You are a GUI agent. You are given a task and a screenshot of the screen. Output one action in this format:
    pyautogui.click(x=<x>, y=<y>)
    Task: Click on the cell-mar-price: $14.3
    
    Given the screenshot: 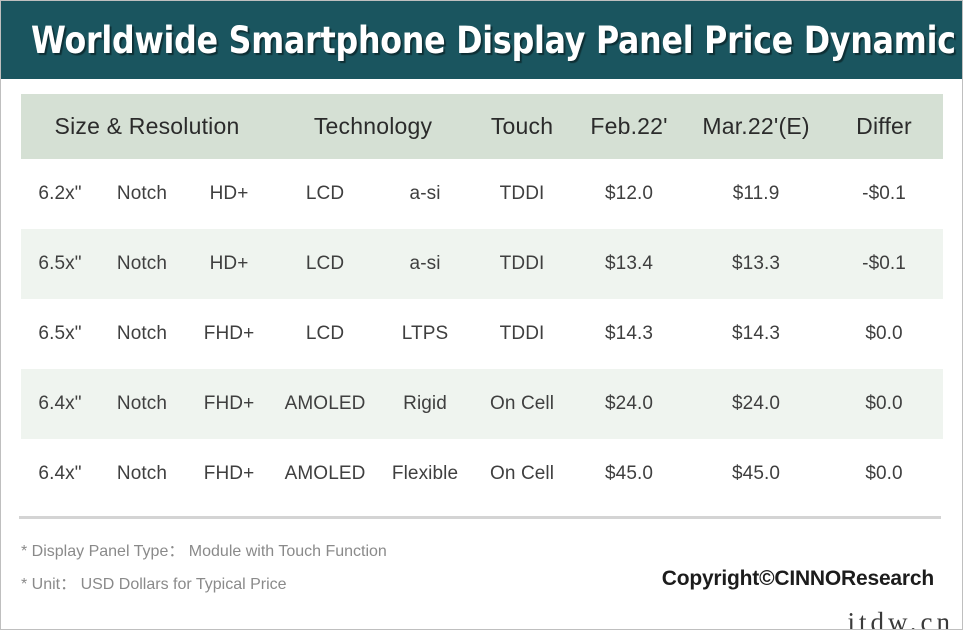 What is the action you would take?
    pyautogui.click(x=756, y=333)
    